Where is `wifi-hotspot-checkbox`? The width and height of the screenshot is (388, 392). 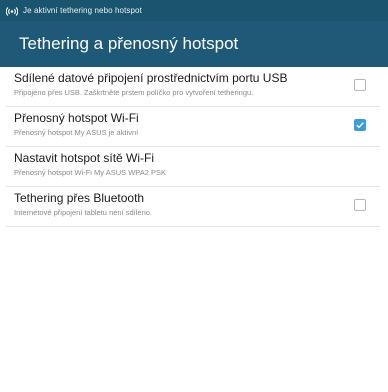 wifi-hotspot-checkbox is located at coordinates (360, 125).